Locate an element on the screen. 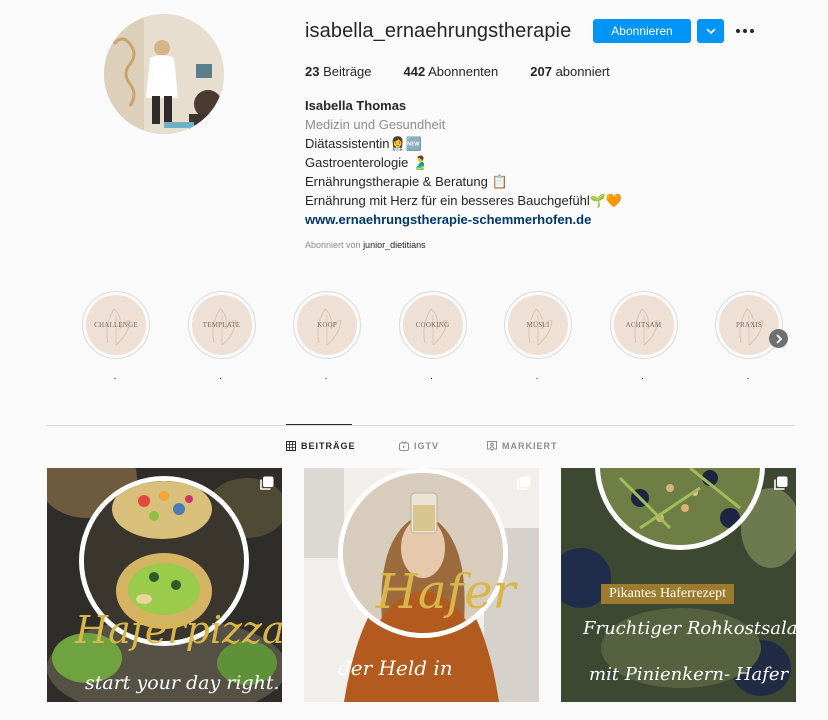  story-highlight: Koop. is located at coordinates (327, 336).